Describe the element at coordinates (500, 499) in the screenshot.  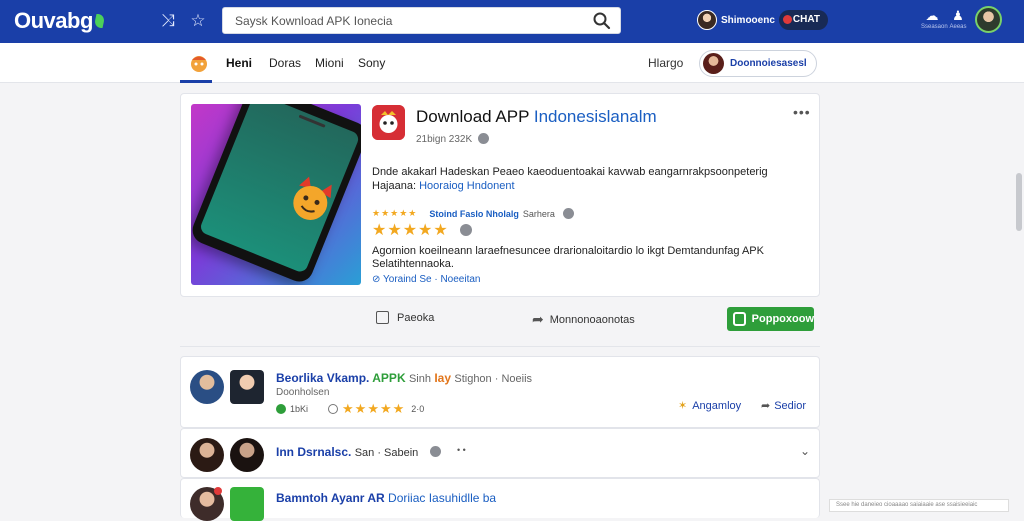
I see `list-item: Bamntoh Ayanr AR Doriiac Iasuhidlle ba` at that location.